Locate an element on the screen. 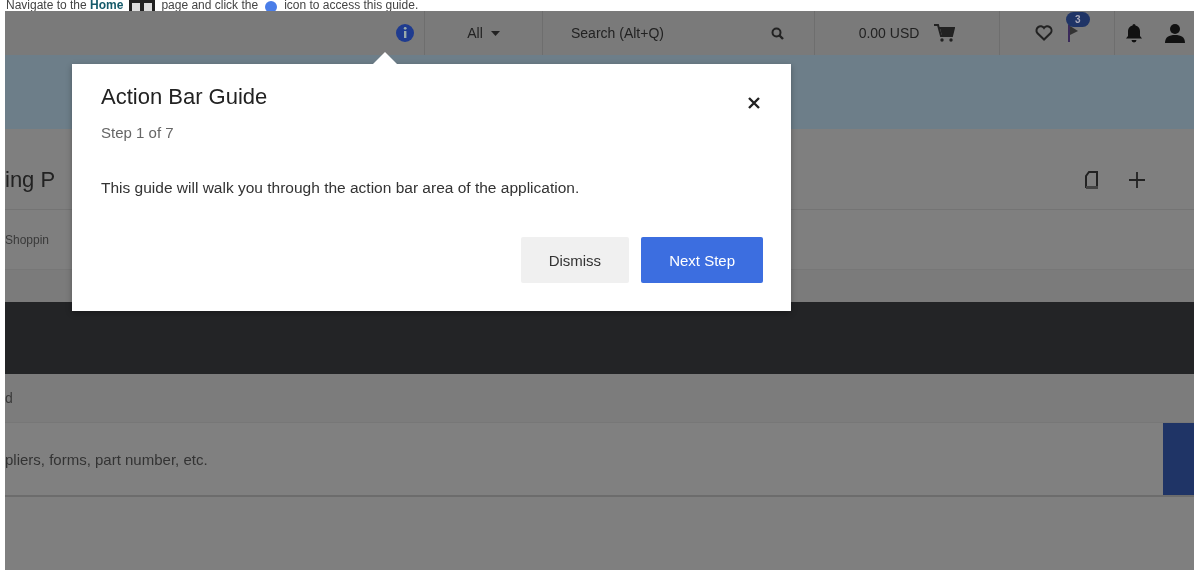  notification-badge: 3 is located at coordinates (1078, 19).